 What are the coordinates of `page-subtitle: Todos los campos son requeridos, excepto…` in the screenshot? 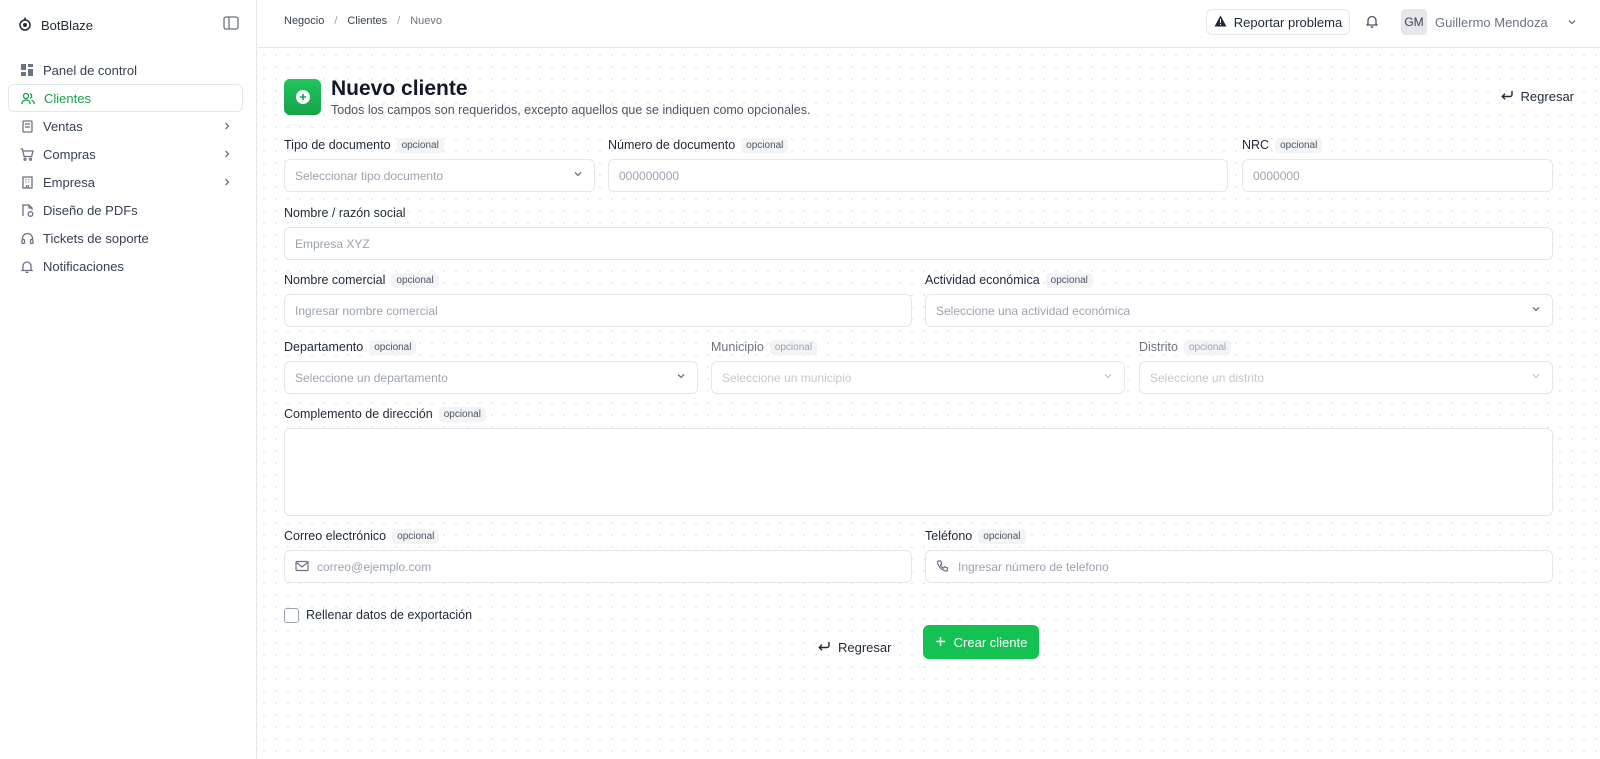 It's located at (571, 110).